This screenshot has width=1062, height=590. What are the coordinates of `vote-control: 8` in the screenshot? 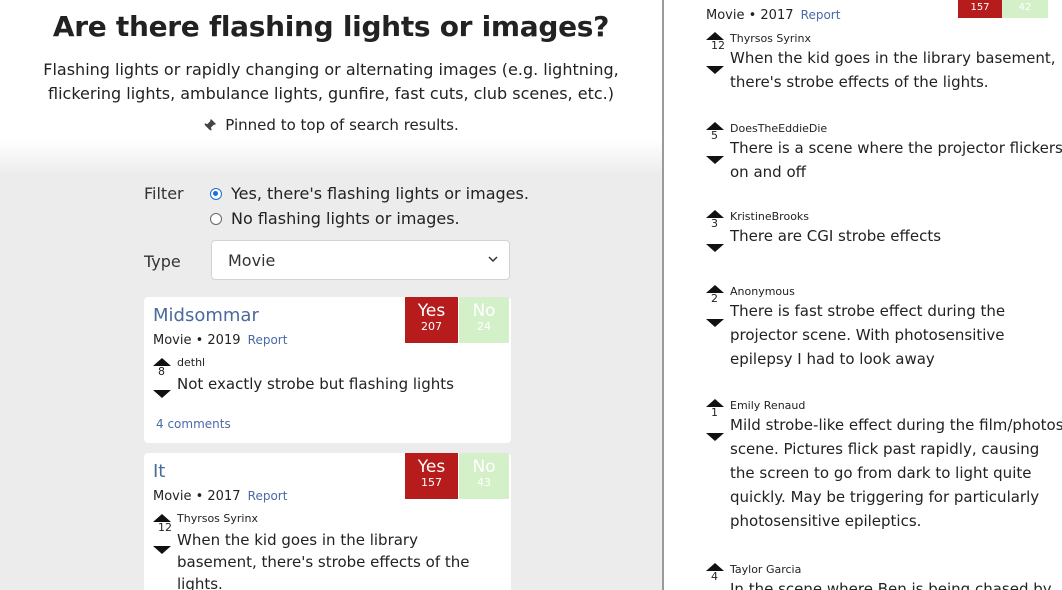 It's located at (163, 378).